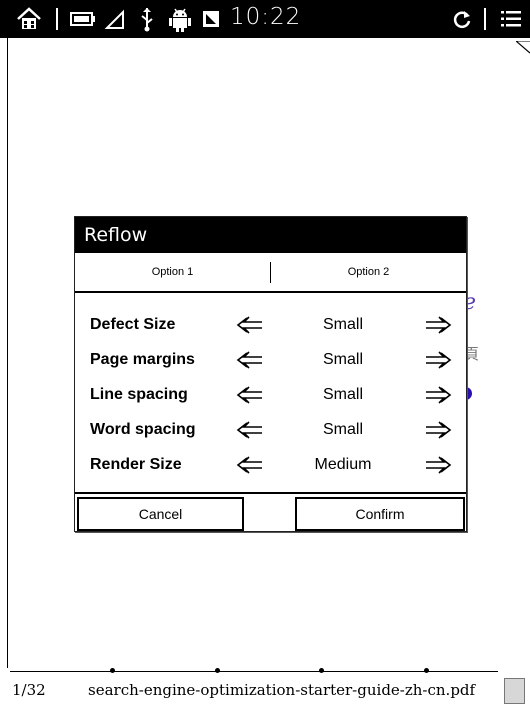 This screenshot has width=530, height=708. What do you see at coordinates (270, 394) in the screenshot?
I see `setting-row-line-spacing: Line spacing Small` at bounding box center [270, 394].